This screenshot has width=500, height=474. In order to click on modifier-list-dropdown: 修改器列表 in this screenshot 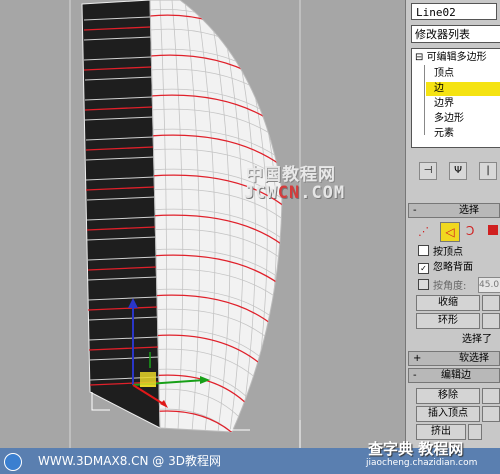, I will do `click(455, 34)`.